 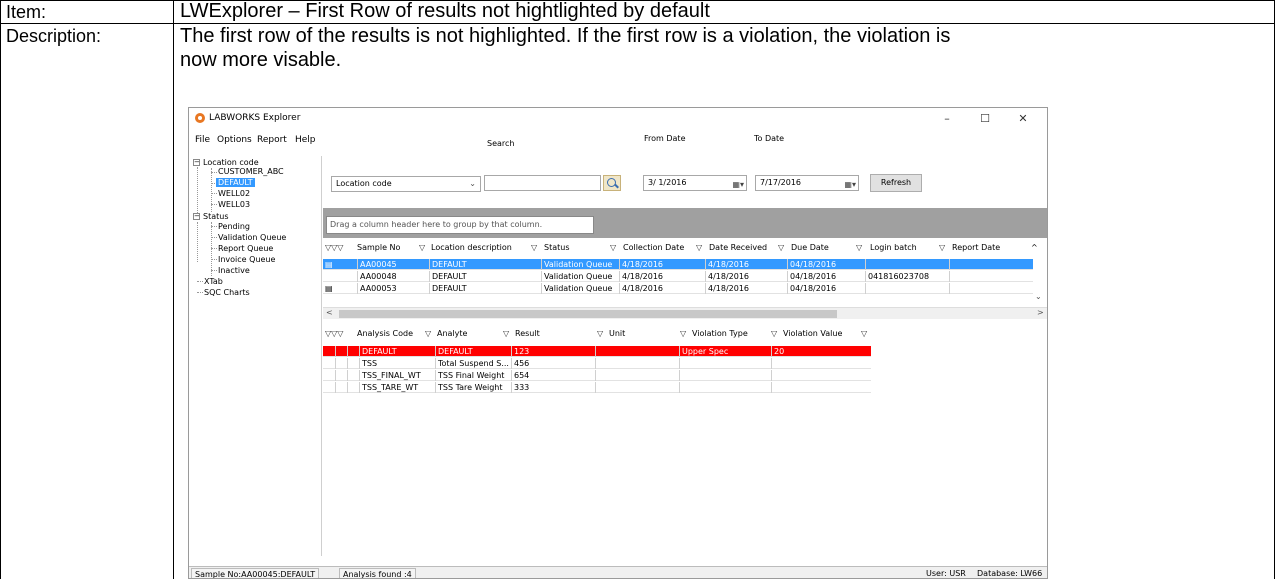 I want to click on from-date-picker: 3/ 1/2016 ▦▾, so click(x=695, y=183).